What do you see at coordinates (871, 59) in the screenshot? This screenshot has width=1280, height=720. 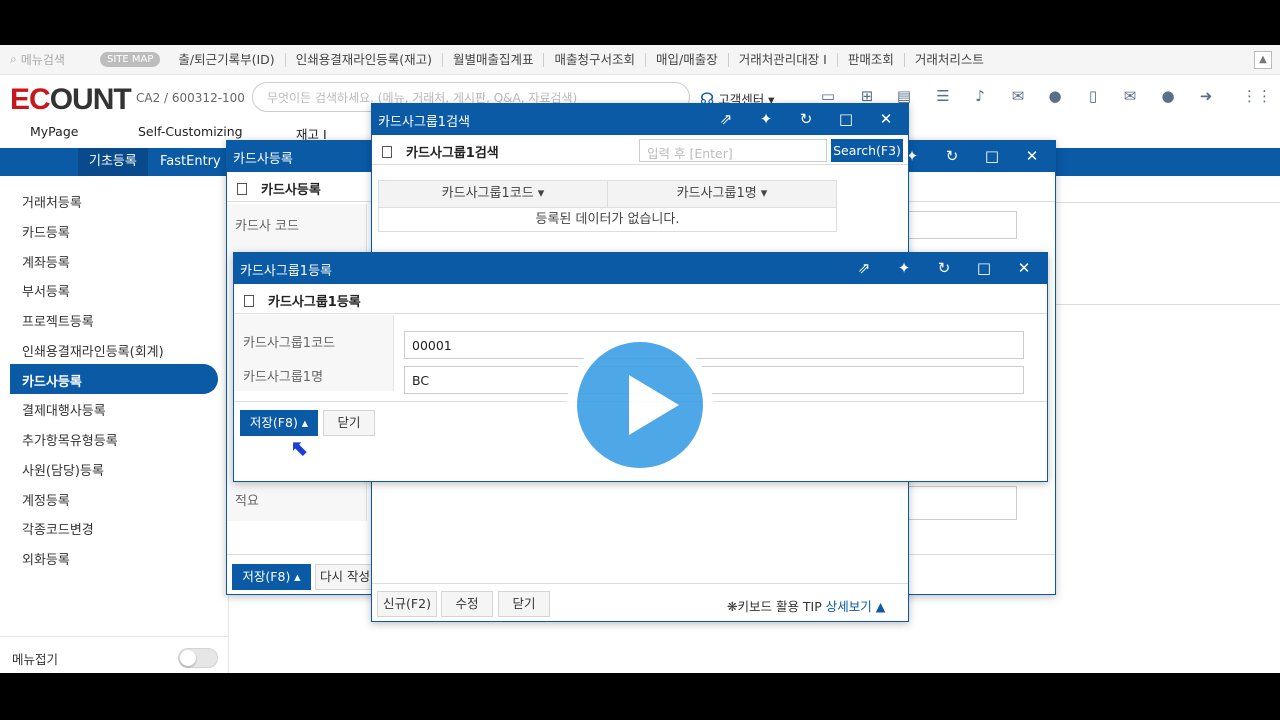 I see `quick-link: 판매조회` at bounding box center [871, 59].